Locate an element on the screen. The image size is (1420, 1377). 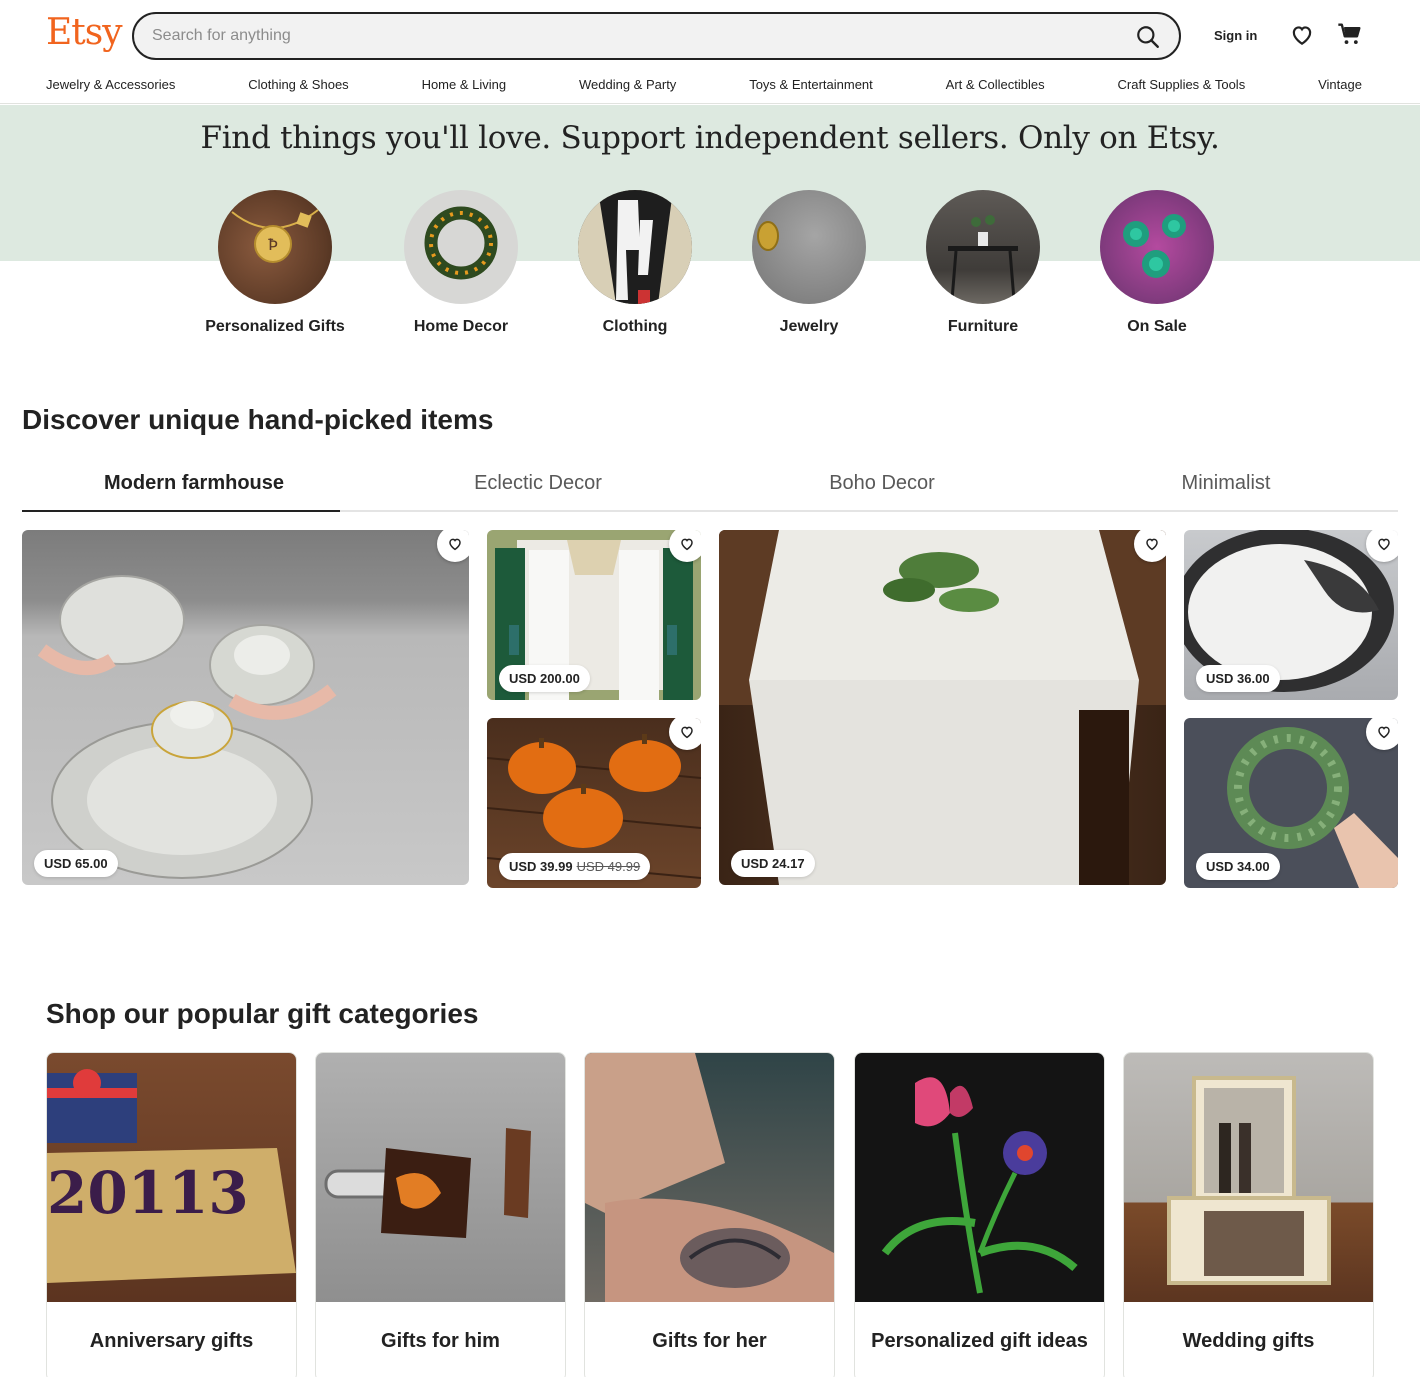
price-value: USD 65.00 is located at coordinates (76, 863).